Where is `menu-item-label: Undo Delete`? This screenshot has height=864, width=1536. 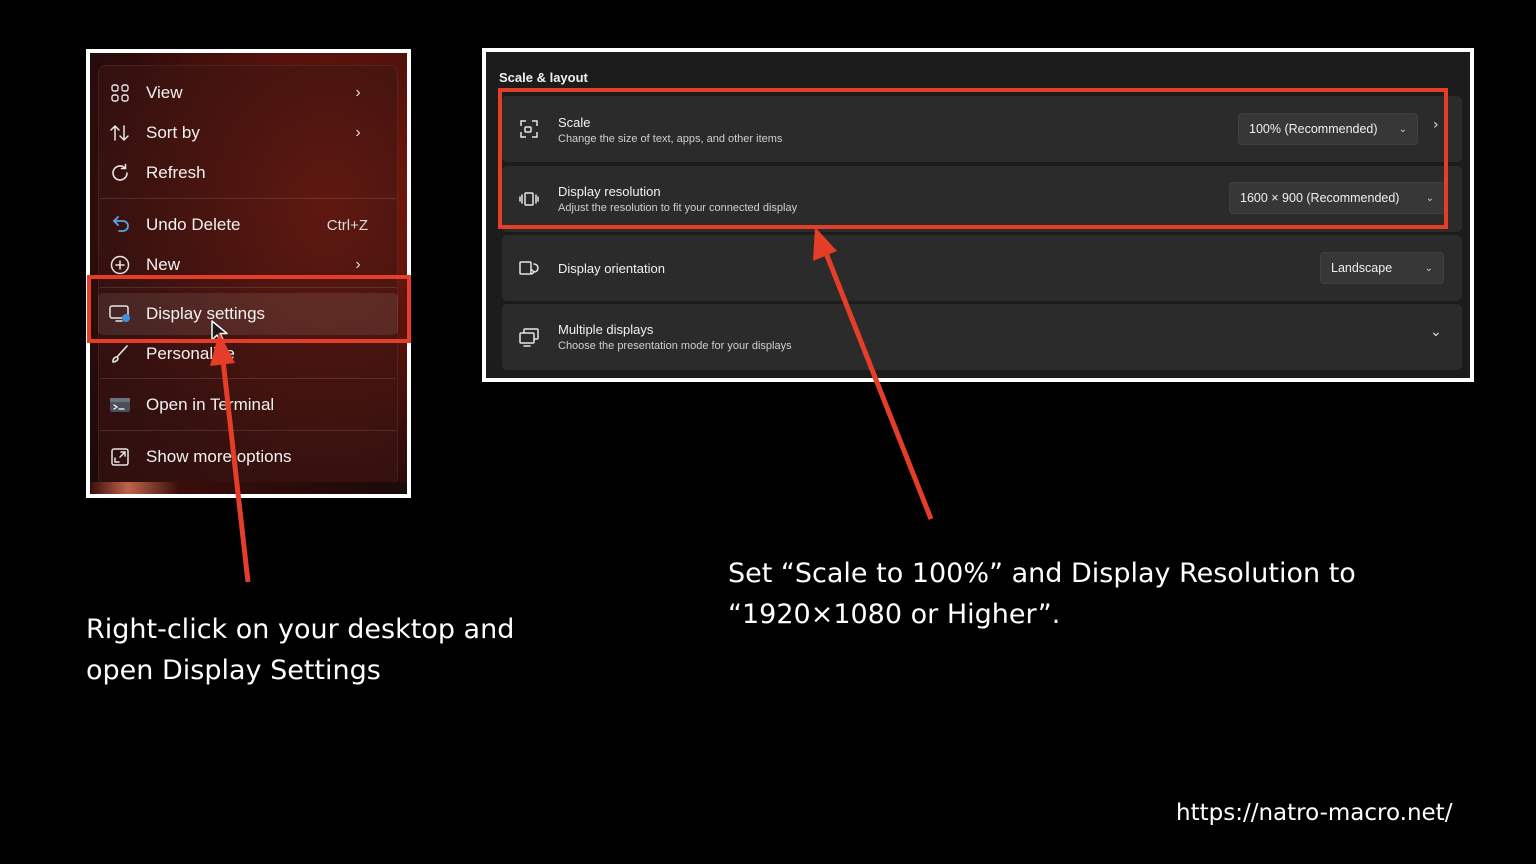
menu-item-label: Undo Delete is located at coordinates (193, 224).